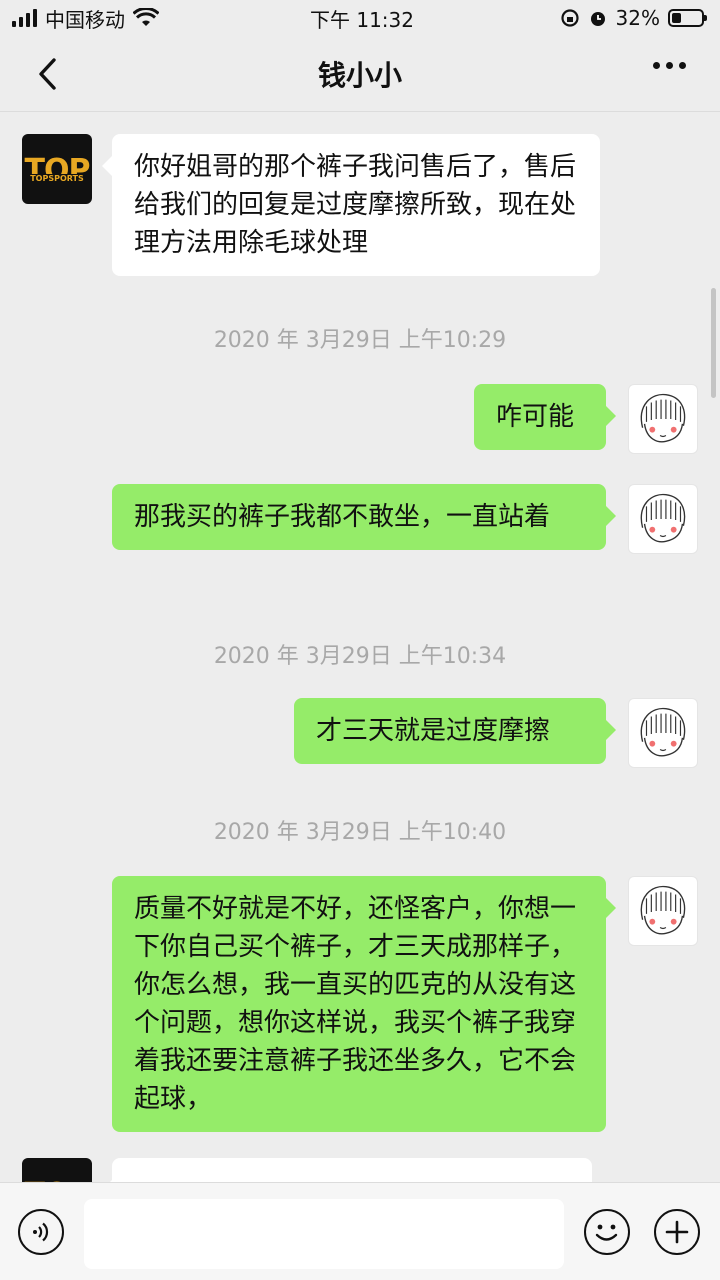 The image size is (720, 1280). Describe the element at coordinates (545, 417) in the screenshot. I see `message-bubble-outgoing: 咋可能` at that location.